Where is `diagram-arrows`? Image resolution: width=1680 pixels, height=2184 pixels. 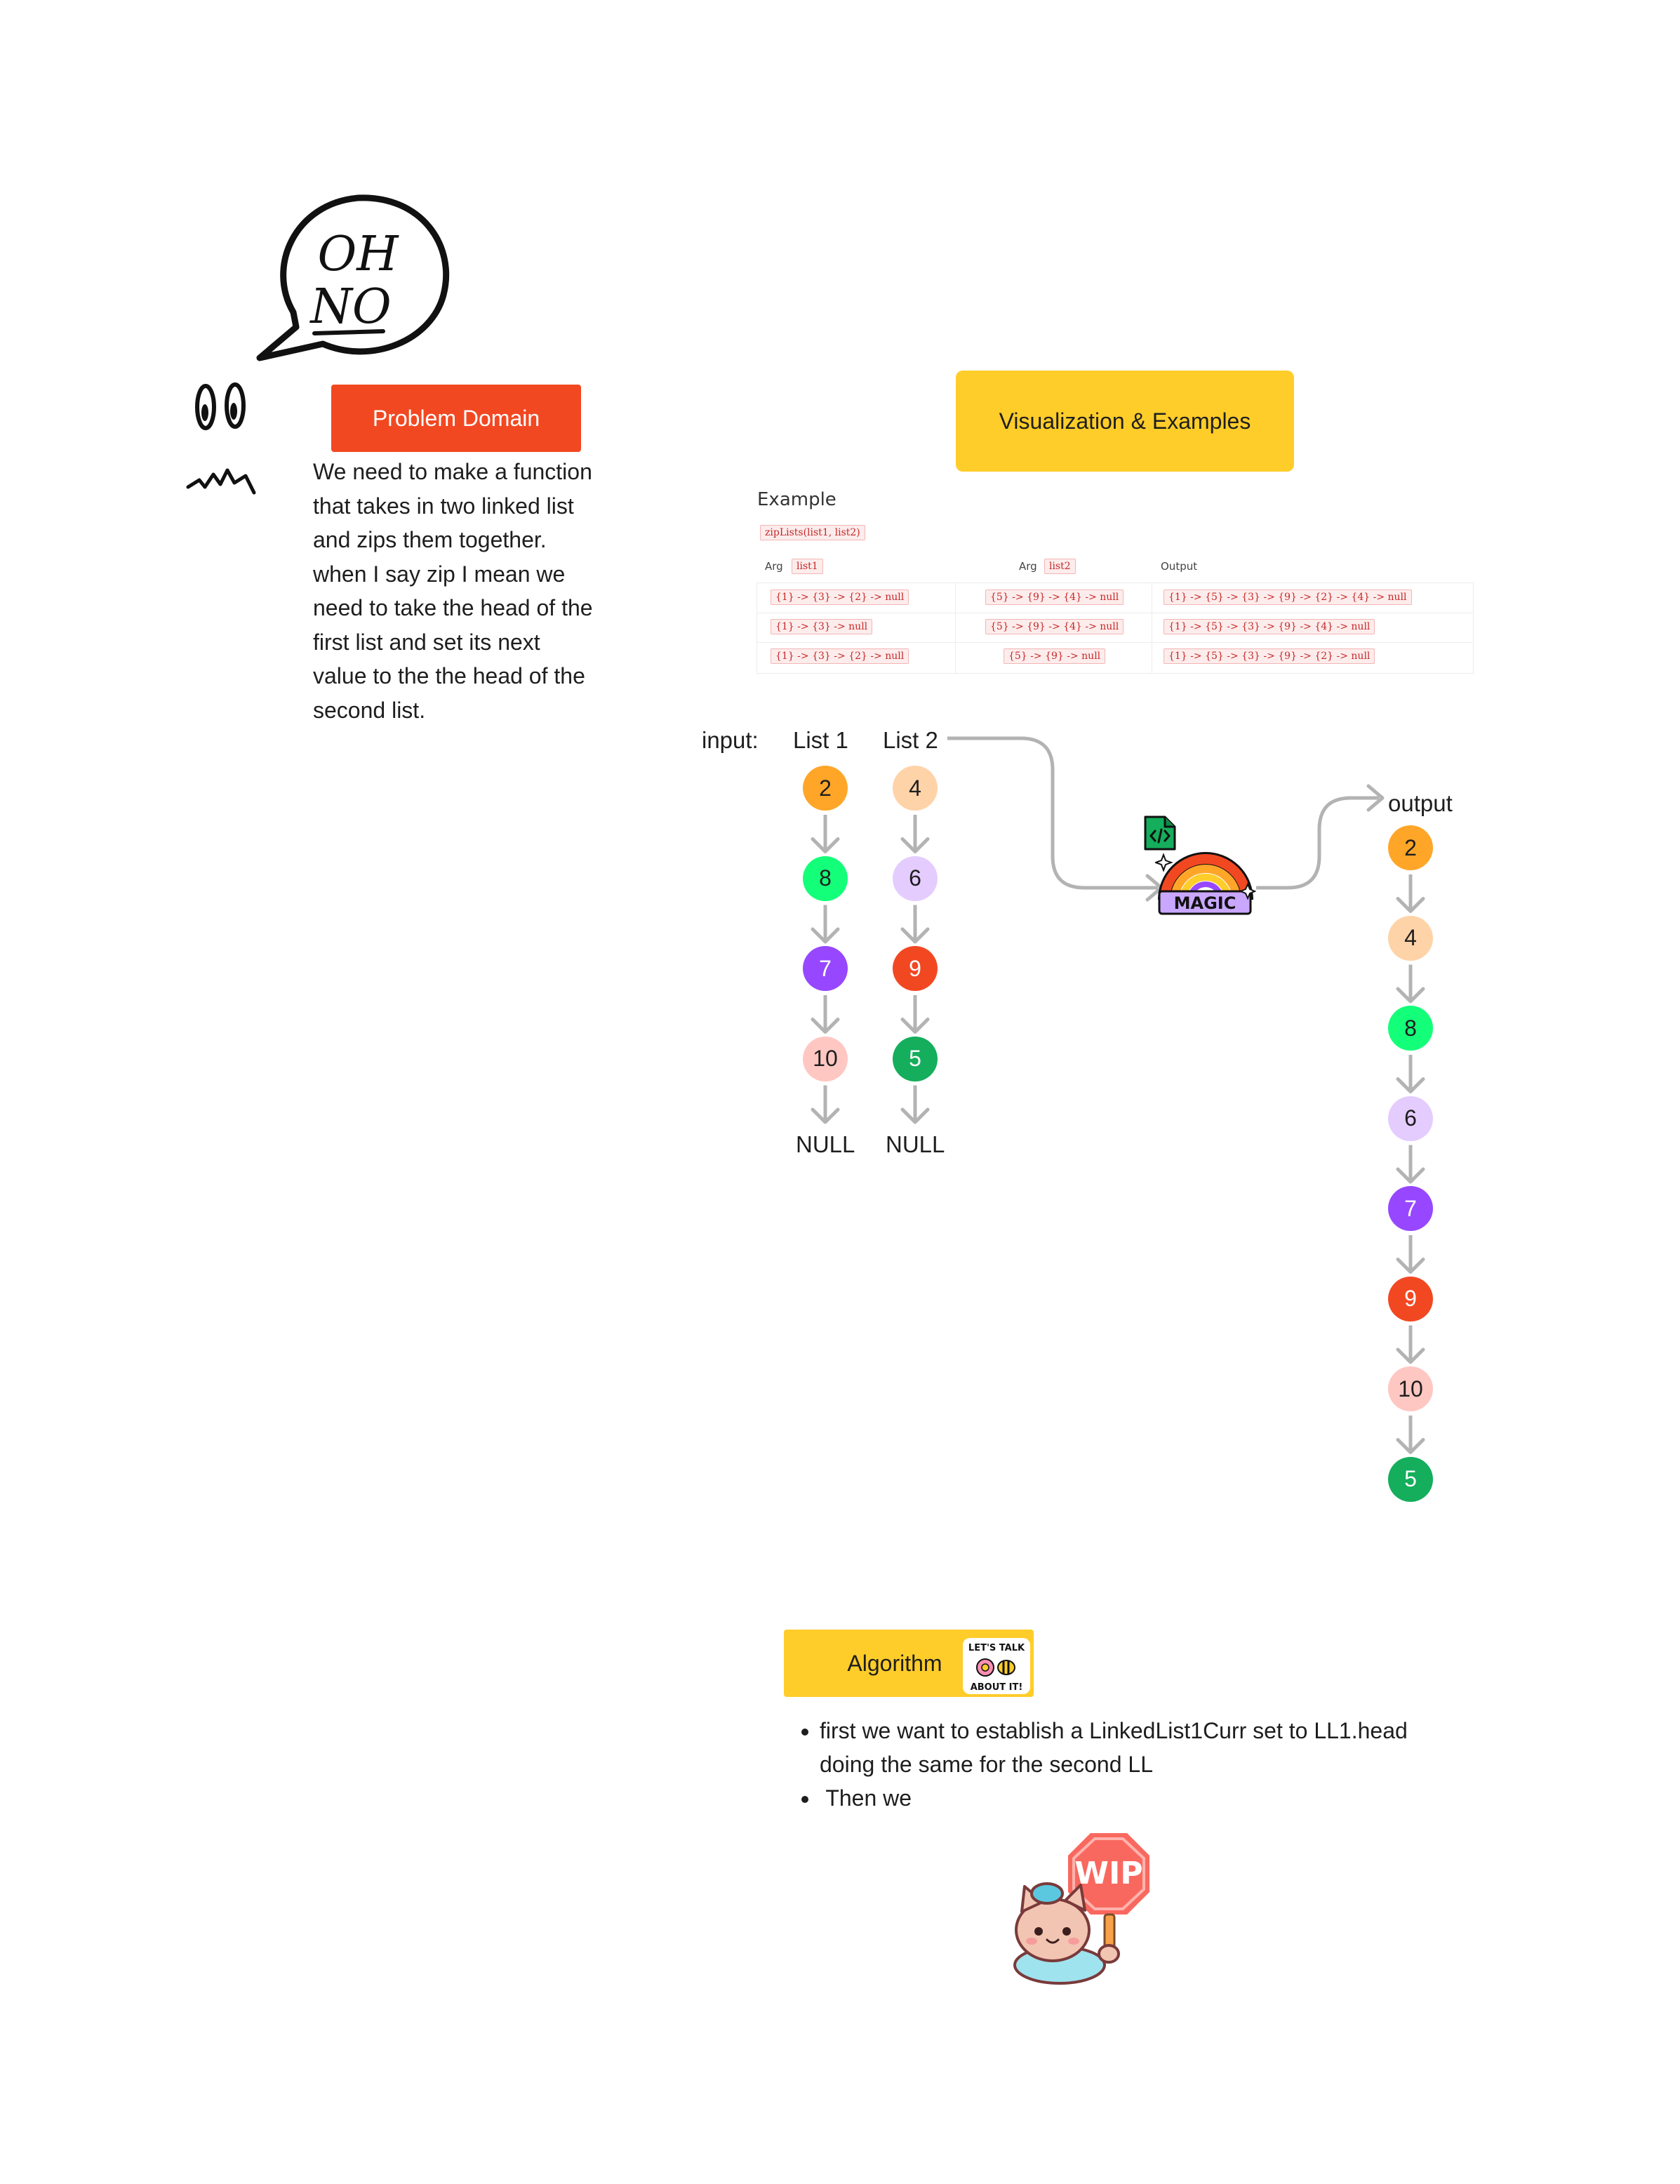 diagram-arrows is located at coordinates (1118, 1095).